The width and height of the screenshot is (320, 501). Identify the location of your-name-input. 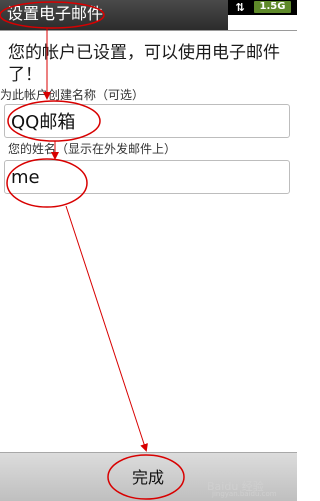
(147, 177).